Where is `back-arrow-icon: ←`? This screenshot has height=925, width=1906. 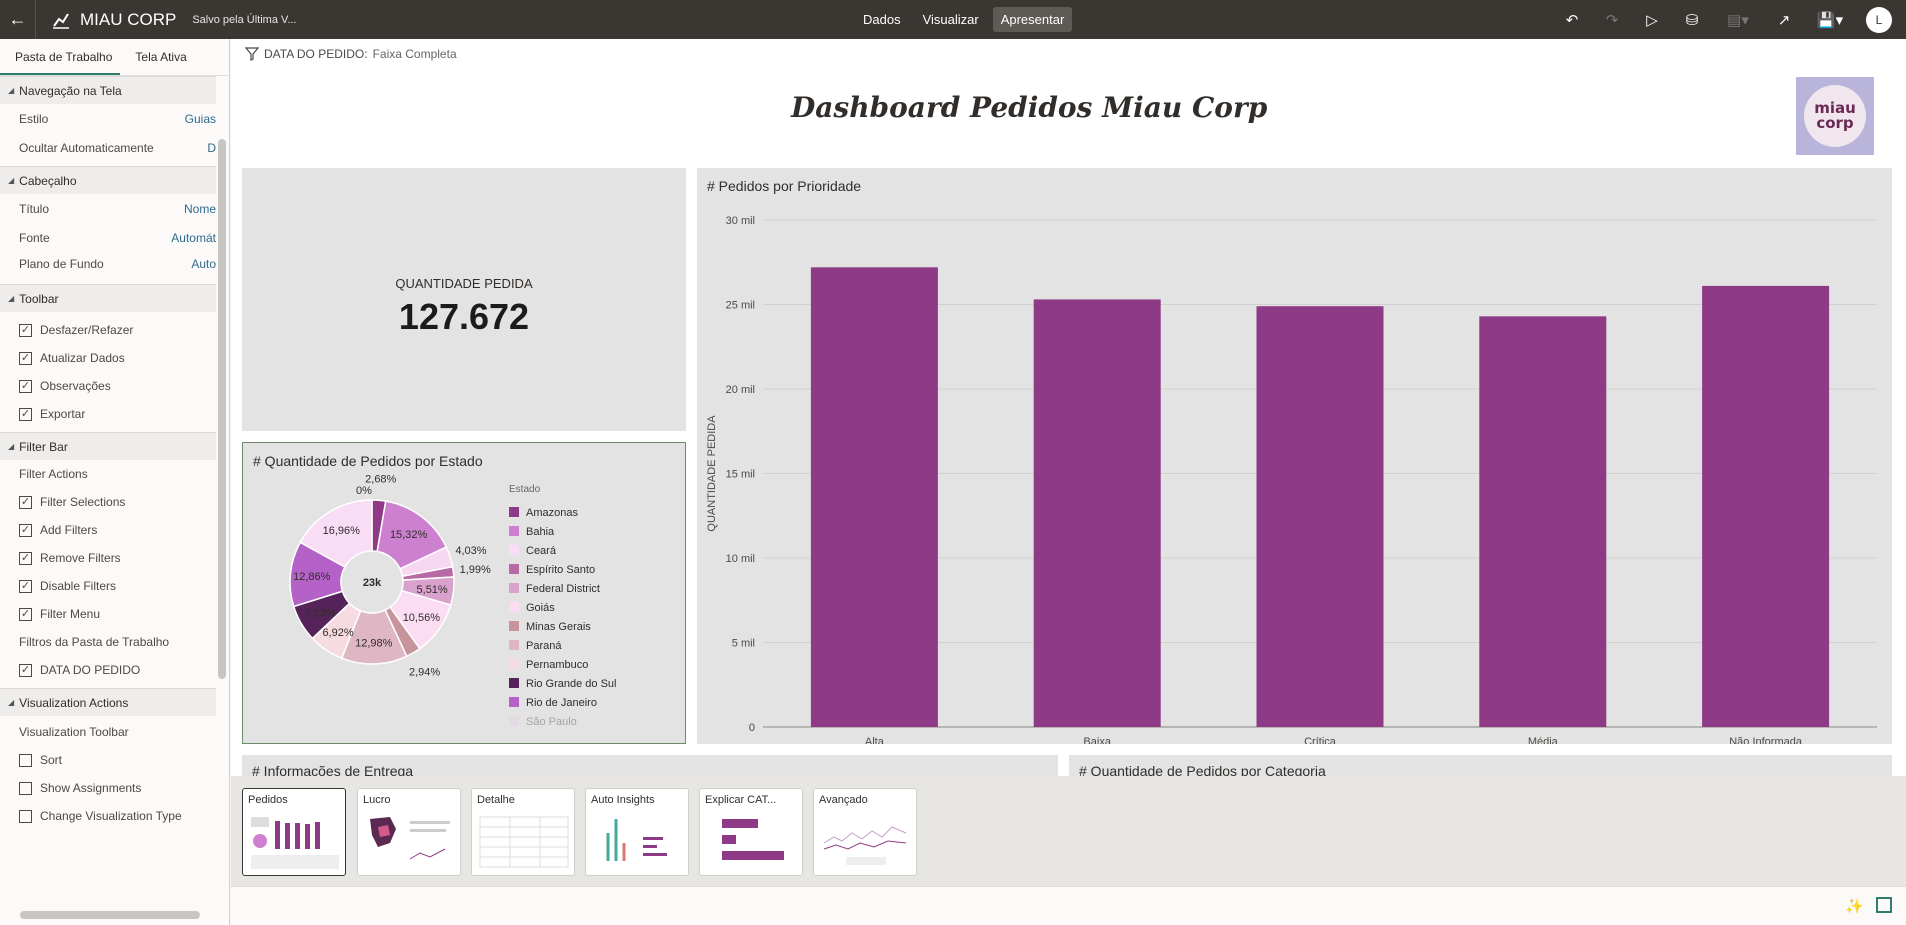
back-arrow-icon: ← is located at coordinates (18, 19).